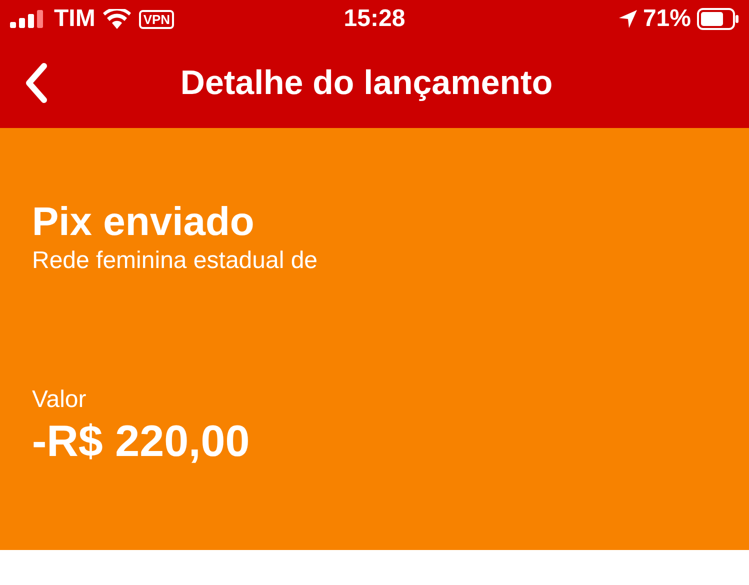 The height and width of the screenshot is (585, 749). What do you see at coordinates (117, 19) in the screenshot?
I see `wifi-icon` at bounding box center [117, 19].